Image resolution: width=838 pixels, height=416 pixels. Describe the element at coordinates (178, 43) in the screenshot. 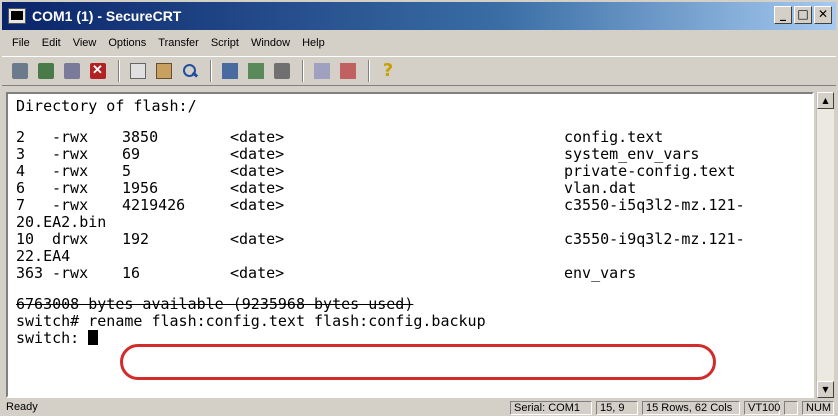

I see `menu-transfer: Transfer` at that location.